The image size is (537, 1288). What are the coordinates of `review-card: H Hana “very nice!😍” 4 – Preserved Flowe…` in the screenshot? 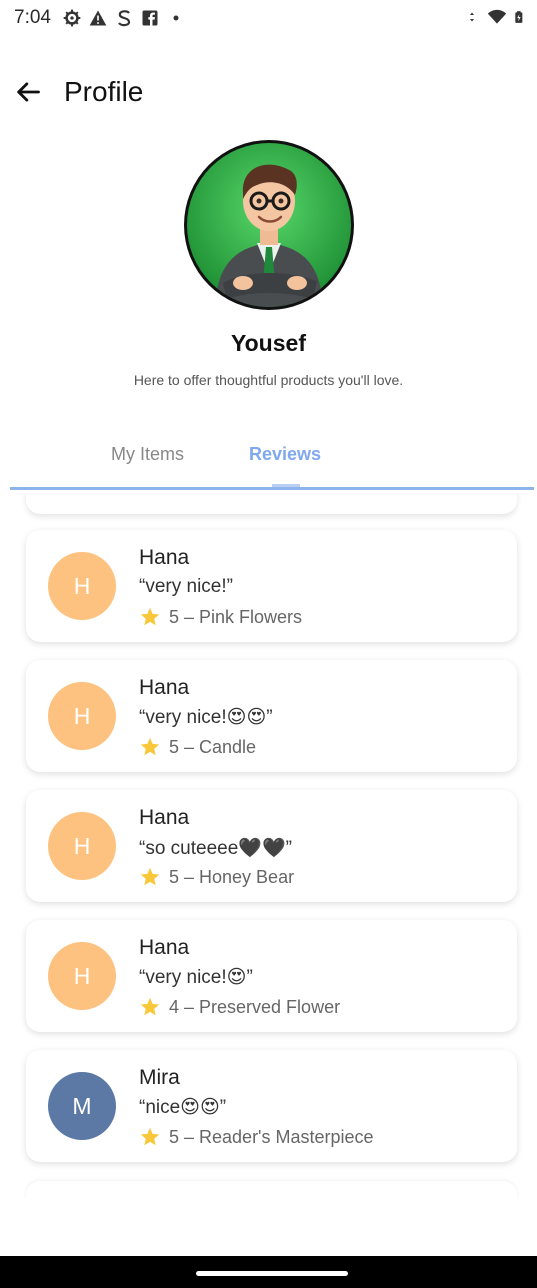 It's located at (271, 976).